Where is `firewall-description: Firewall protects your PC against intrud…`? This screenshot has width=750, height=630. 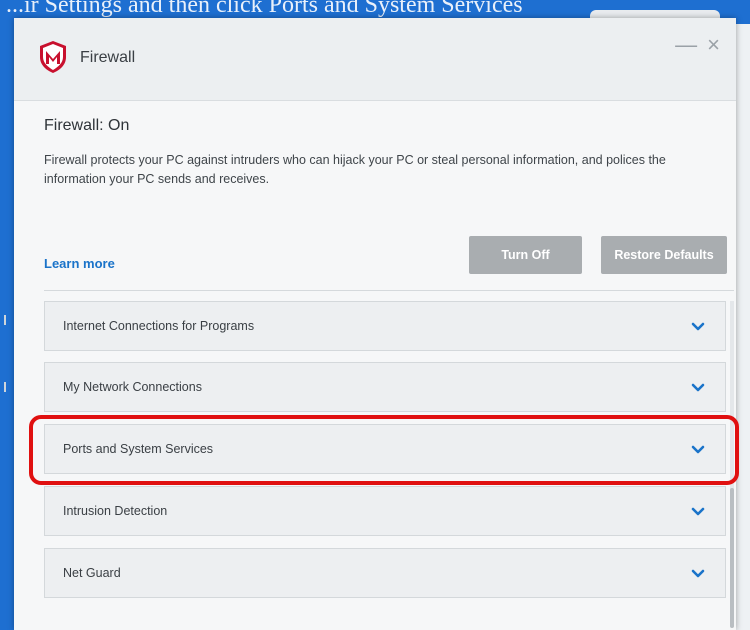 firewall-description: Firewall protects your PC against intrud… is located at coordinates (355, 169).